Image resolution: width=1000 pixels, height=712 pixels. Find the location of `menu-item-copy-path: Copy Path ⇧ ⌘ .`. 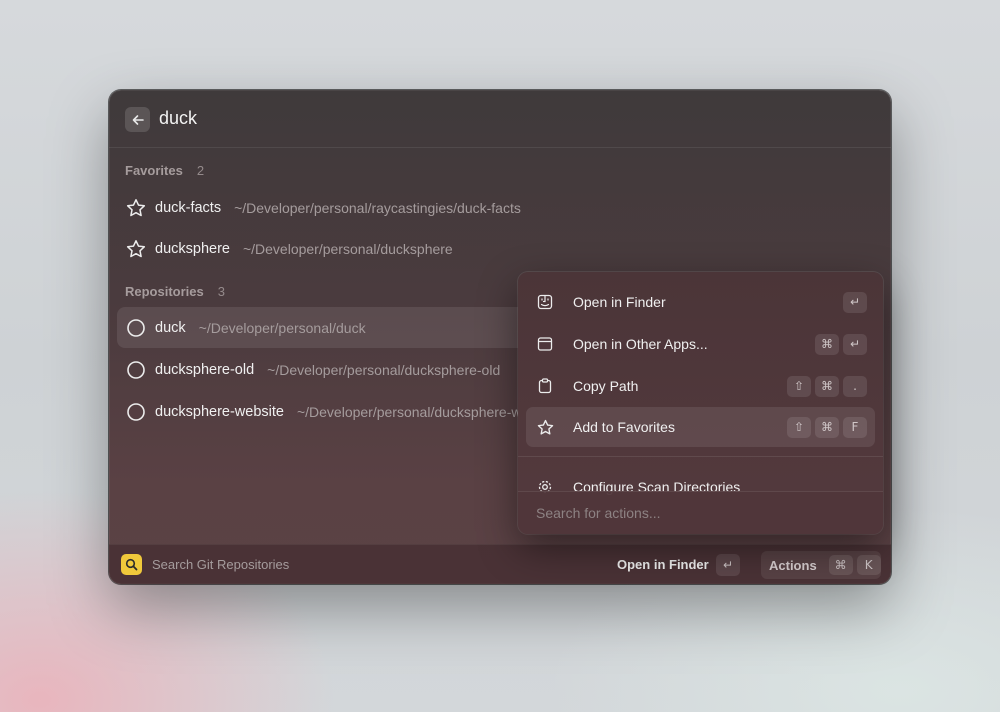

menu-item-copy-path: Copy Path ⇧ ⌘ . is located at coordinates (700, 386).